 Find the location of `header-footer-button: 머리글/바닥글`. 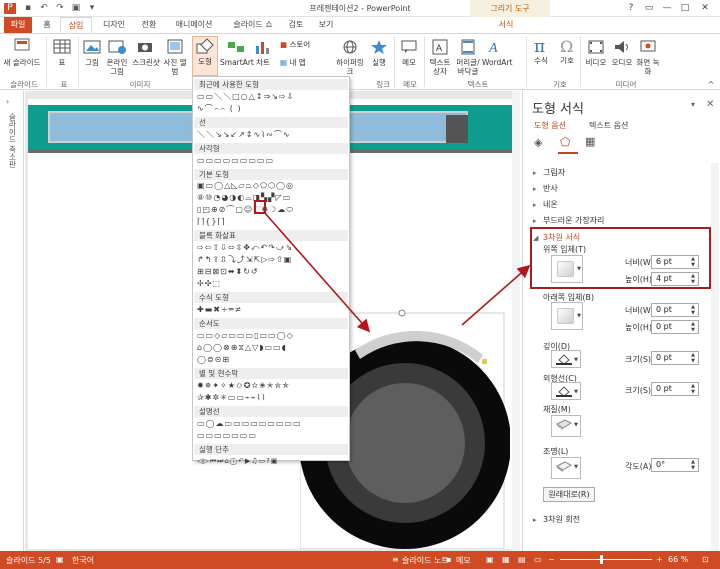

header-footer-button: 머리글/바닥글 is located at coordinates (468, 57).